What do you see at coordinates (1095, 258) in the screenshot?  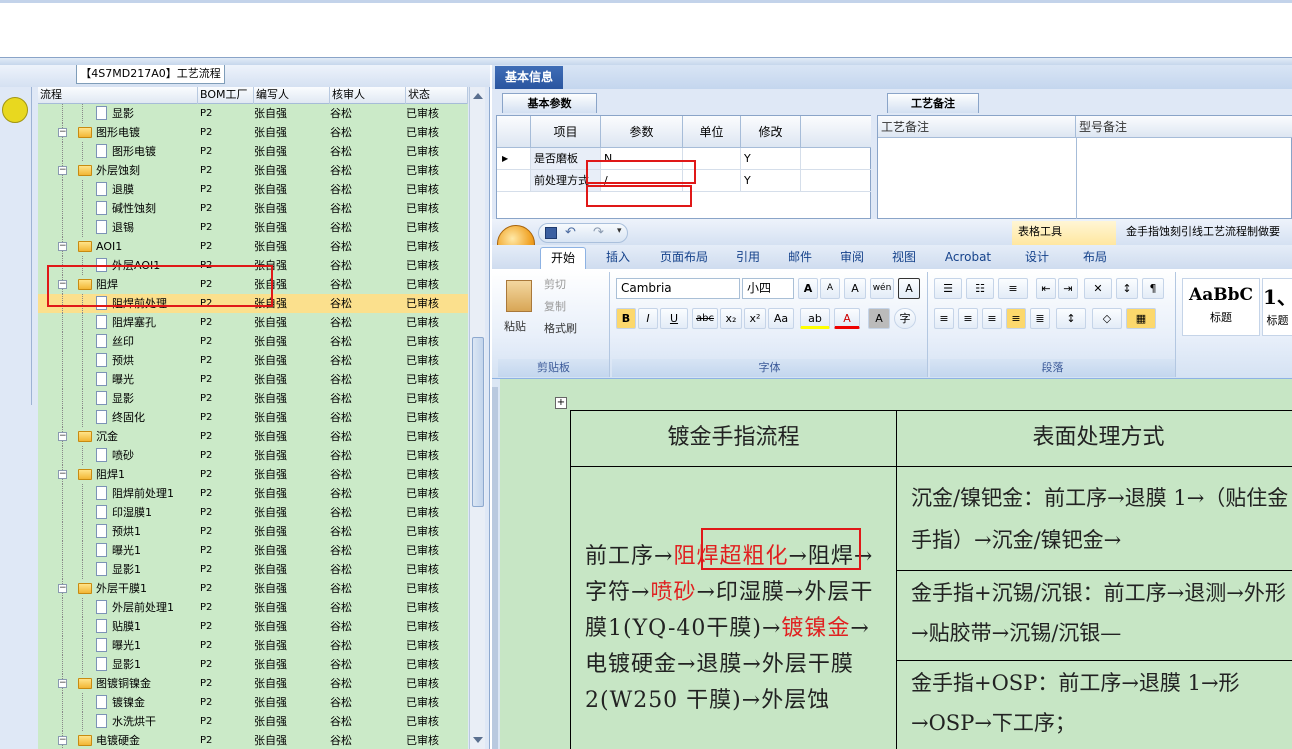 I see `tab-layout: 布局` at bounding box center [1095, 258].